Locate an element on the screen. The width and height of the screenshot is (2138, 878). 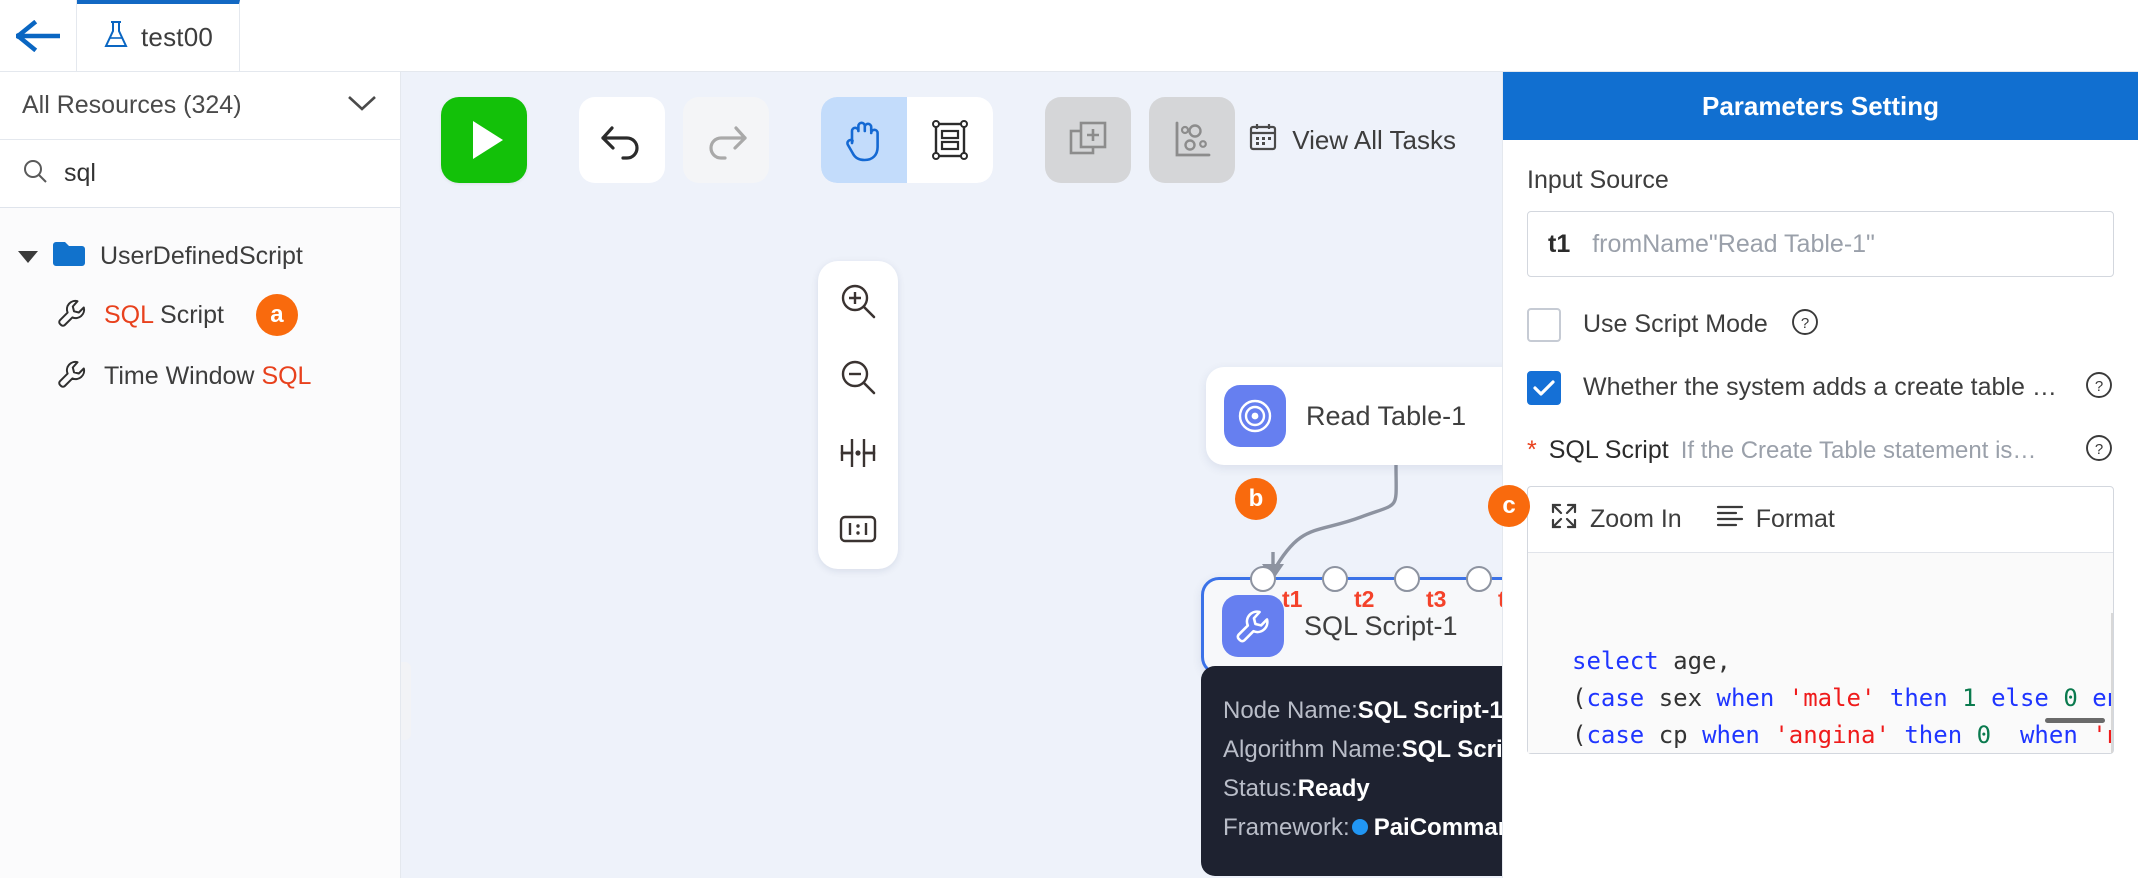
tree-item-label-rest: Script is located at coordinates (188, 314).